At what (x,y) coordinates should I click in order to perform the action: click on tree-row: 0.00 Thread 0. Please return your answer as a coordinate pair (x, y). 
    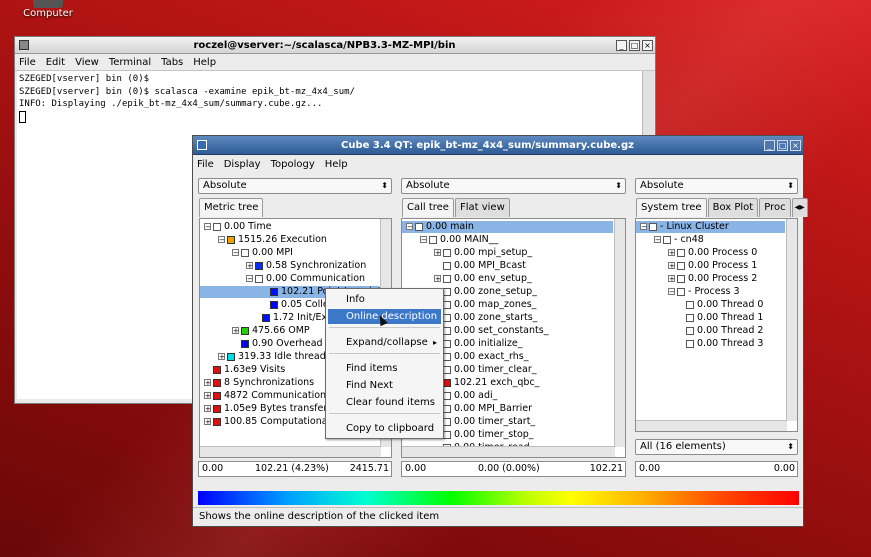
    Looking at the image, I should click on (724, 305).